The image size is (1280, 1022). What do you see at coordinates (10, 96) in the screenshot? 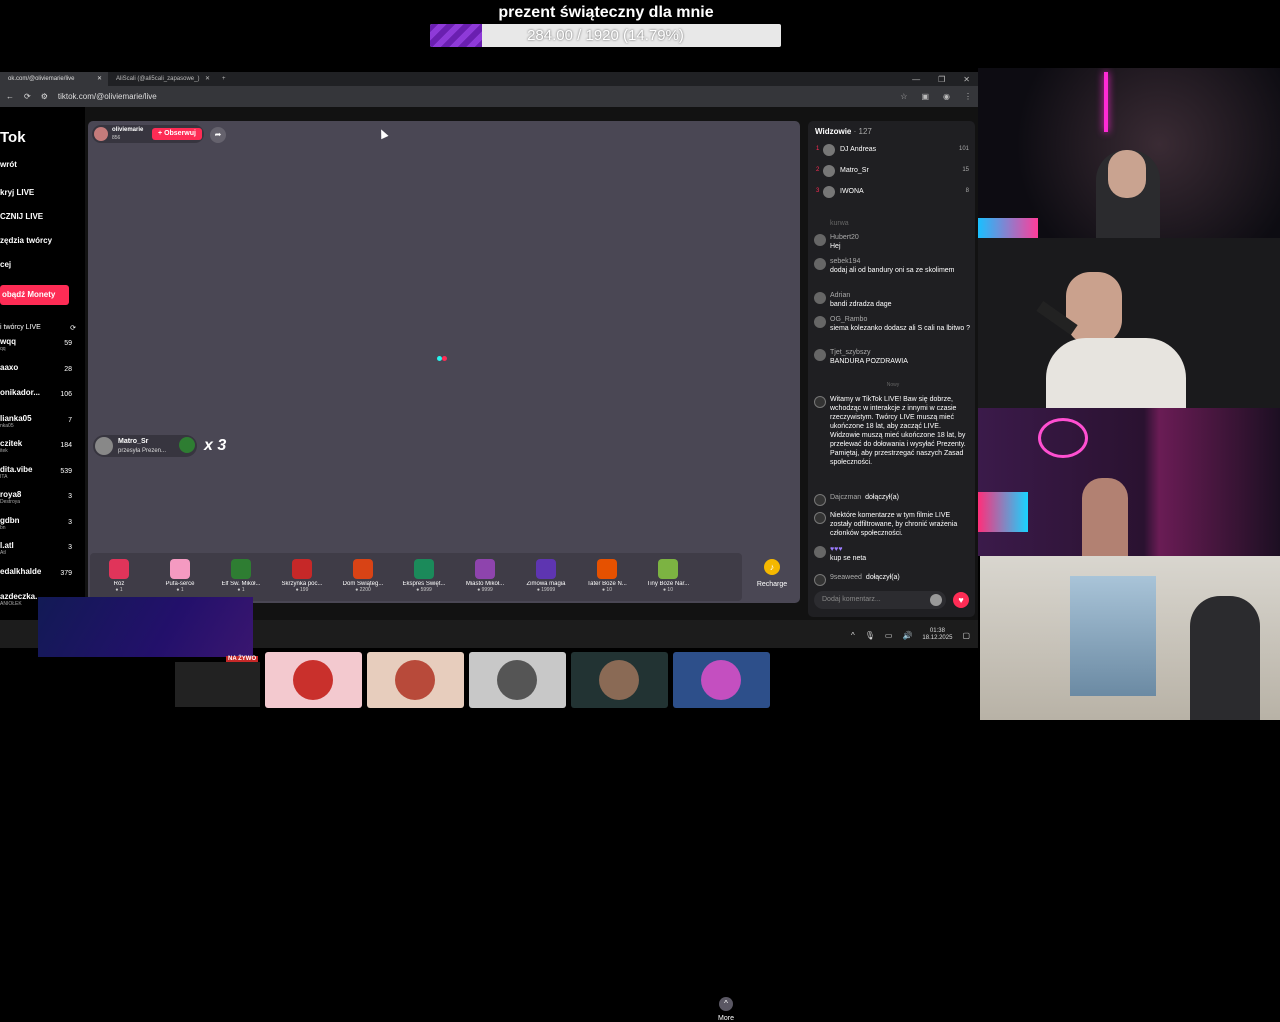
I see `back-icon: ←` at bounding box center [10, 96].